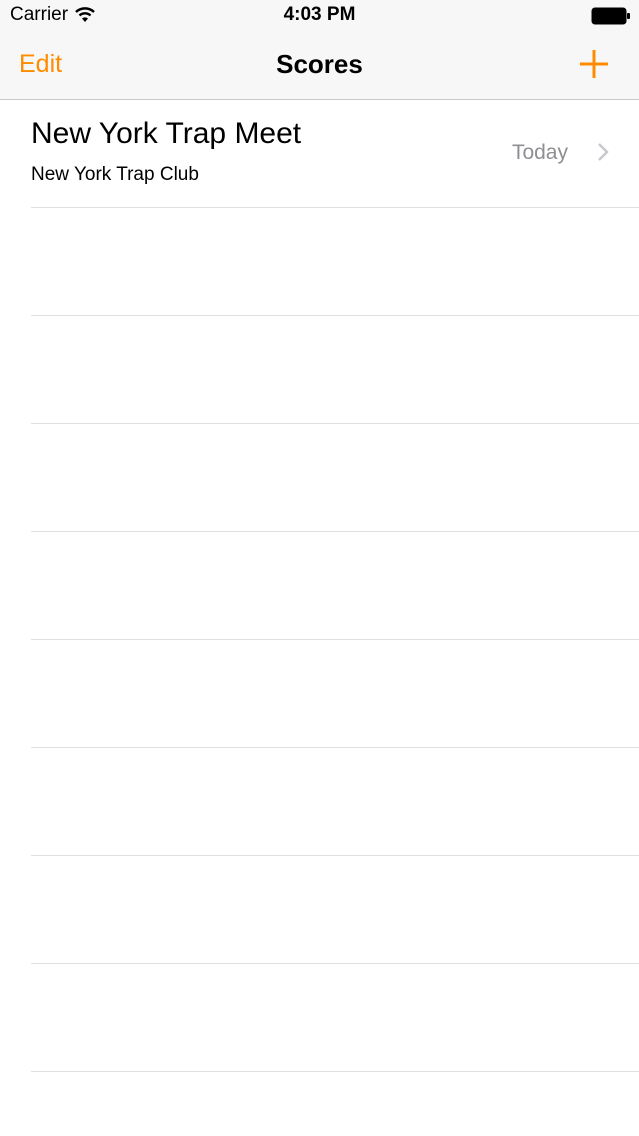 The width and height of the screenshot is (639, 1136). Describe the element at coordinates (115, 174) in the screenshot. I see `score-club: New York Trap Club` at that location.